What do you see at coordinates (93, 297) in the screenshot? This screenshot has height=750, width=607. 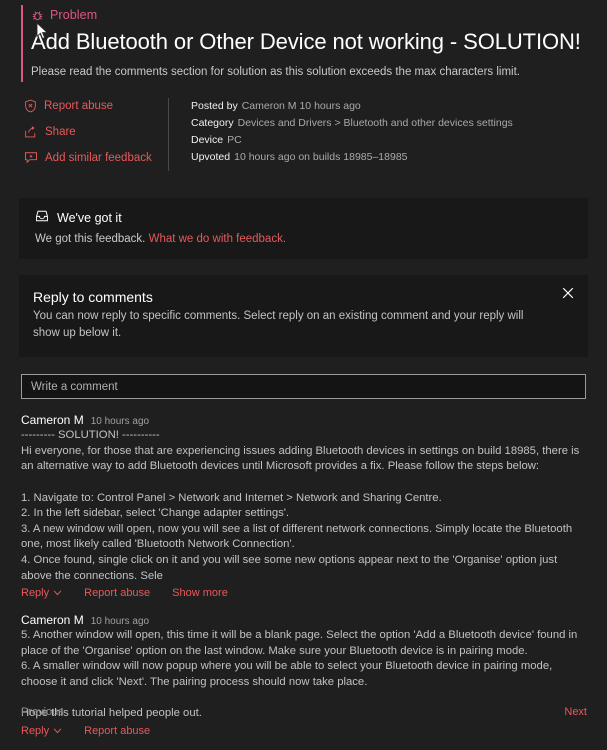 I see `info-card-title: Reply to comments` at bounding box center [93, 297].